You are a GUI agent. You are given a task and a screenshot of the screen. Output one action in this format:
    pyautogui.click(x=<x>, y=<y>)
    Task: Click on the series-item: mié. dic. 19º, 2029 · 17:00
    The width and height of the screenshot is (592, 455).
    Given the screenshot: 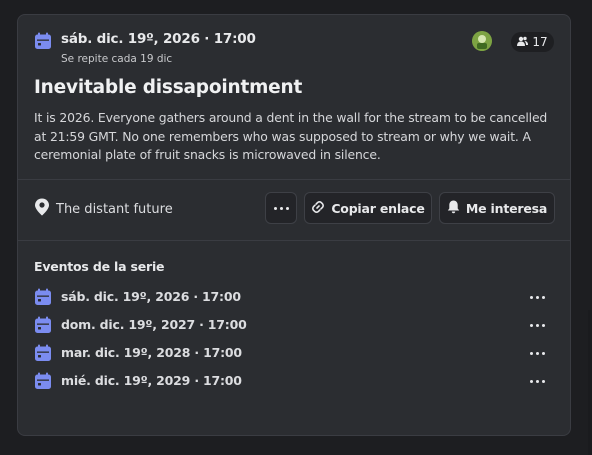 What is the action you would take?
    pyautogui.click(x=291, y=382)
    